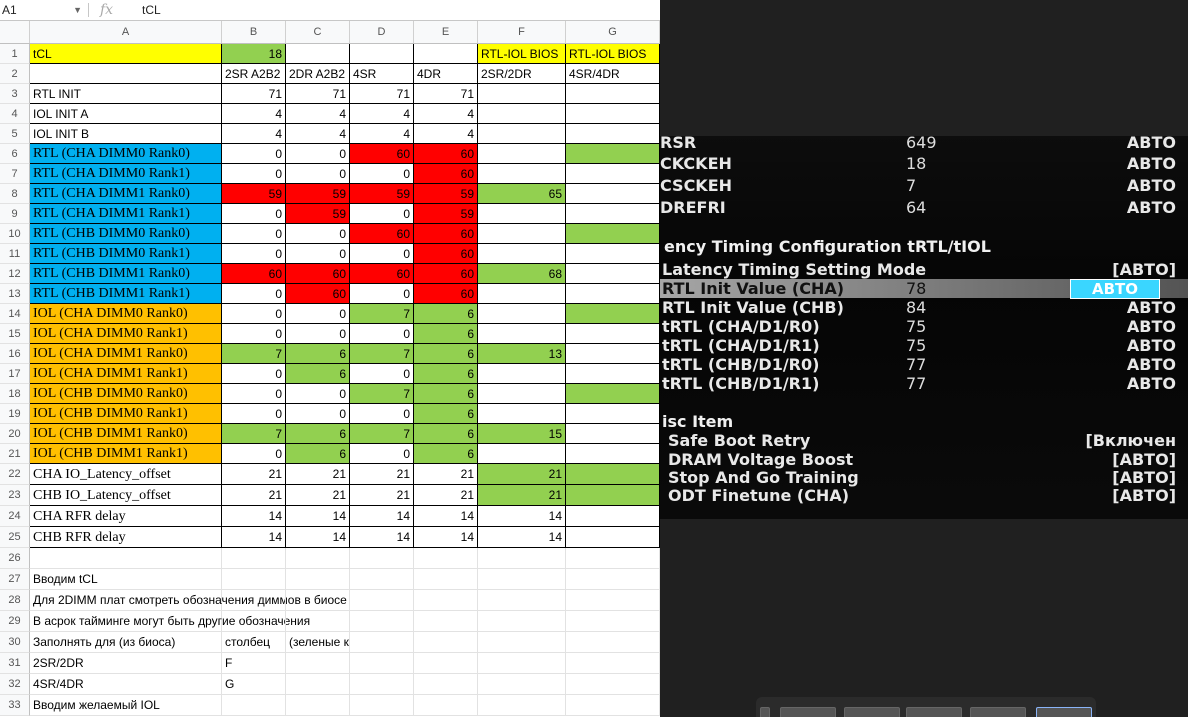 Image resolution: width=1188 pixels, height=717 pixels. Describe the element at coordinates (522, 394) in the screenshot. I see `cell-f18` at that location.